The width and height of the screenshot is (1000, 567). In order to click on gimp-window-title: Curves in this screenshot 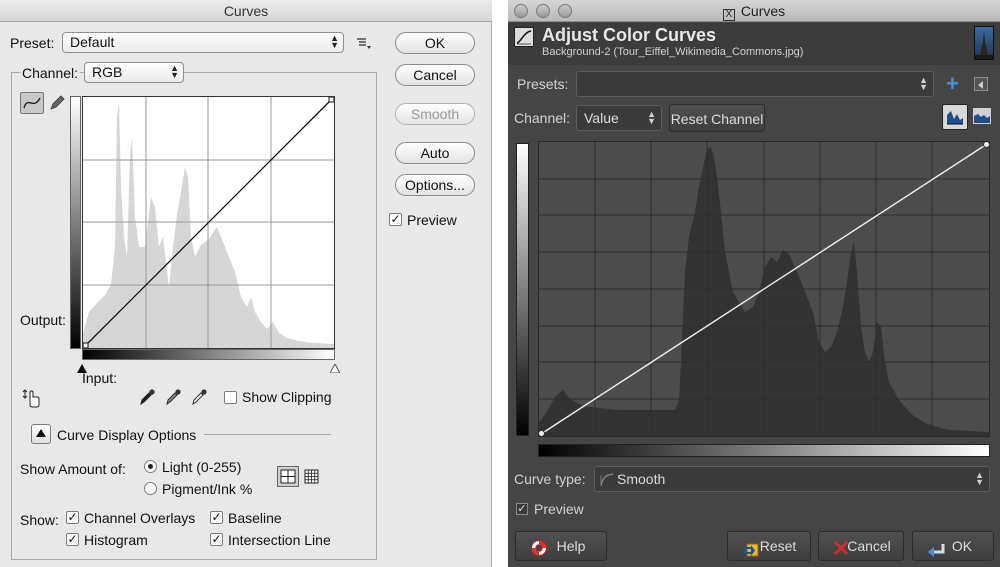, I will do `click(763, 11)`.